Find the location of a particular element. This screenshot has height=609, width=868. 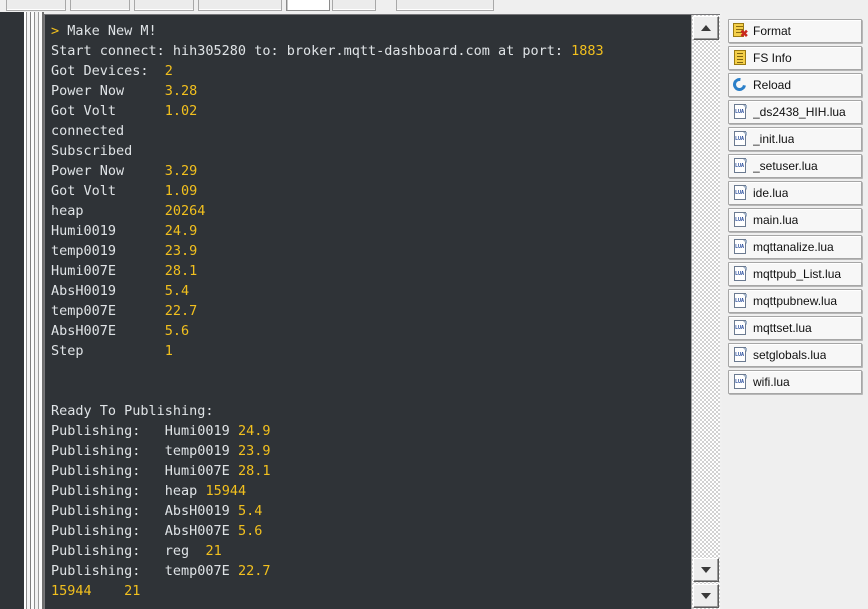

sidebar-item-setglobals-lua: LUA setglobals.lua is located at coordinates (795, 355).